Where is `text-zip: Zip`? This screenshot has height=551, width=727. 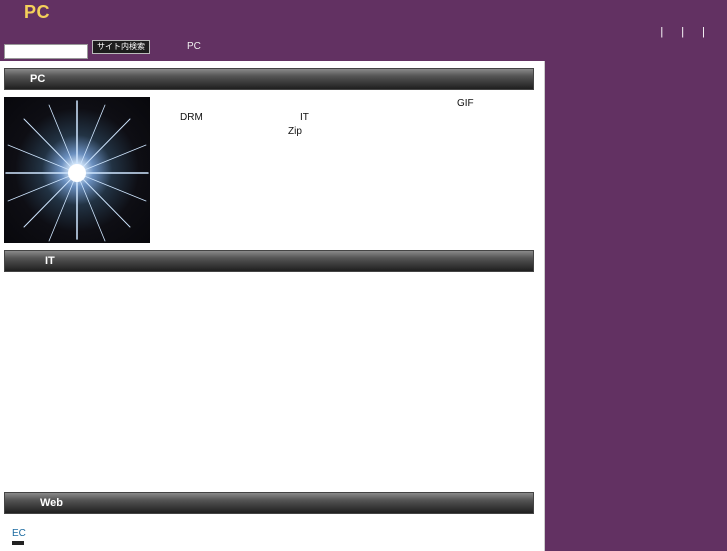
text-zip: Zip is located at coordinates (295, 131).